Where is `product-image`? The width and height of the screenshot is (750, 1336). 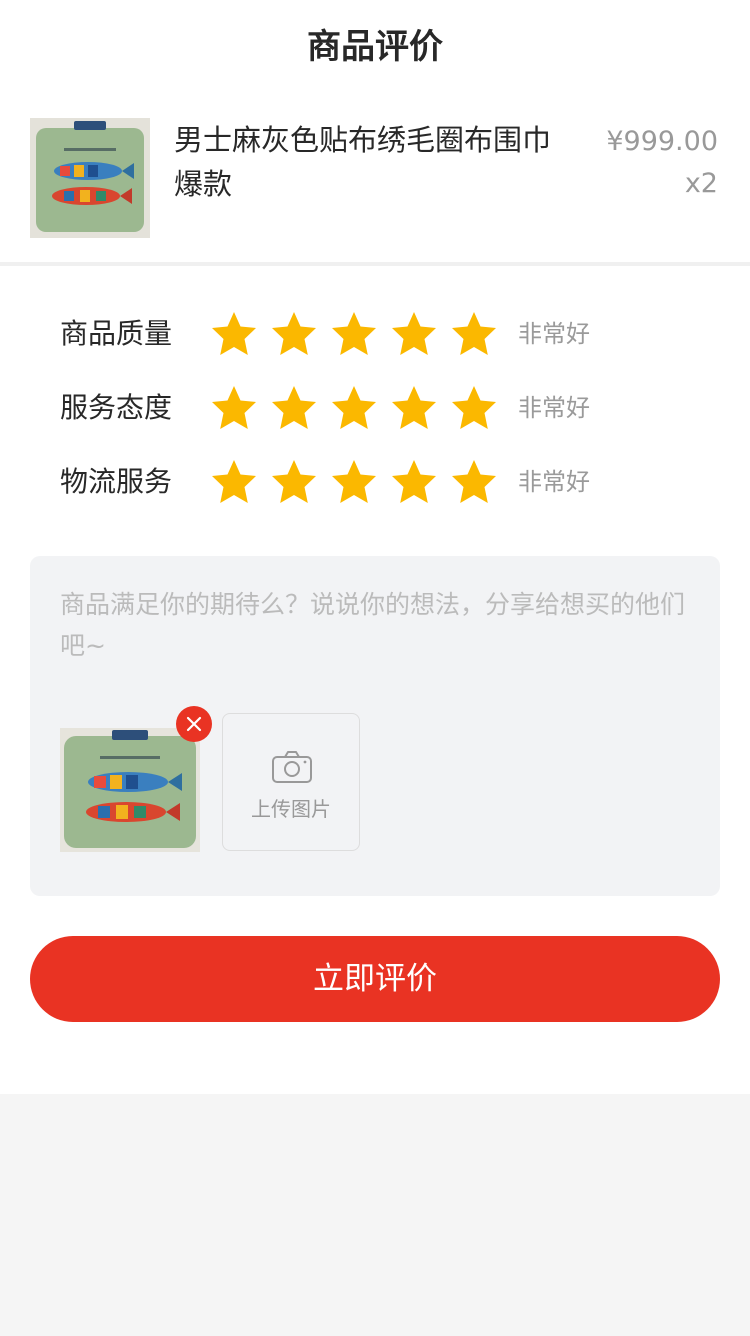
product-image is located at coordinates (90, 178).